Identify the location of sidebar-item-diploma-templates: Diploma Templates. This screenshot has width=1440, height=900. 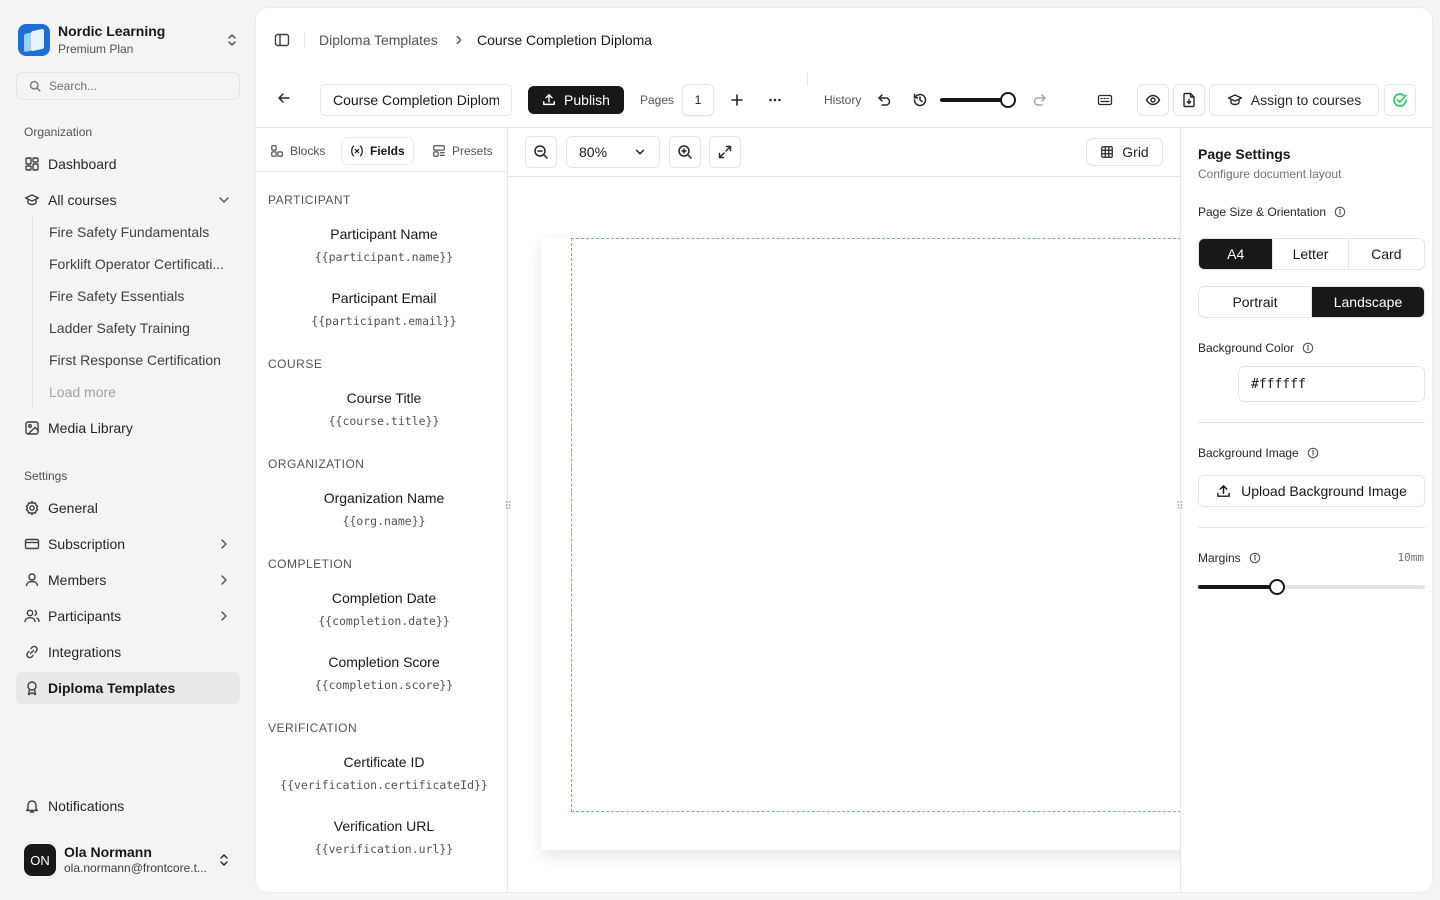
(128, 688).